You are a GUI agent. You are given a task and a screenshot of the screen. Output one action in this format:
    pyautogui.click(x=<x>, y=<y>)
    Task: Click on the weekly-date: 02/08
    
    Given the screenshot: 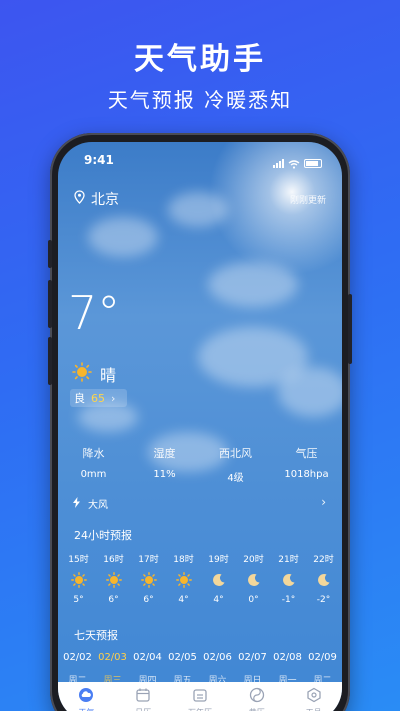 What is the action you would take?
    pyautogui.click(x=287, y=657)
    